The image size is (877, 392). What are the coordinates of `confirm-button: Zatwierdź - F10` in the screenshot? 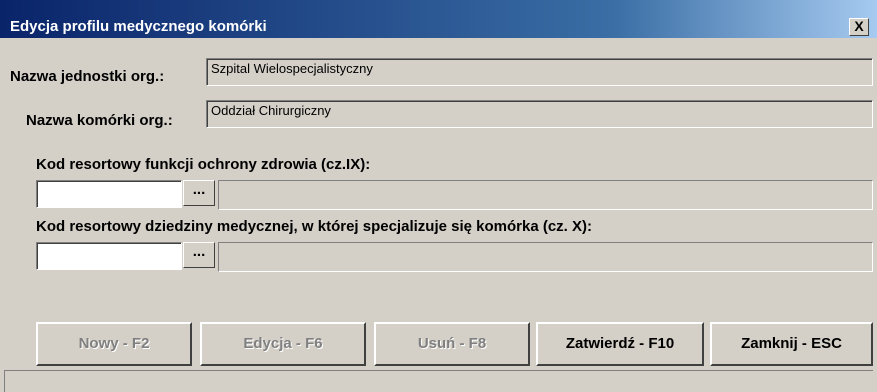 It's located at (620, 344).